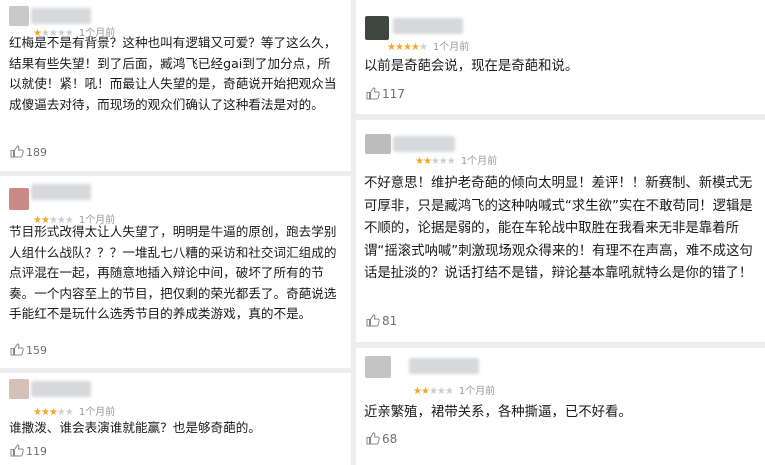 The height and width of the screenshot is (465, 765). I want to click on like-count: 119, so click(36, 451).